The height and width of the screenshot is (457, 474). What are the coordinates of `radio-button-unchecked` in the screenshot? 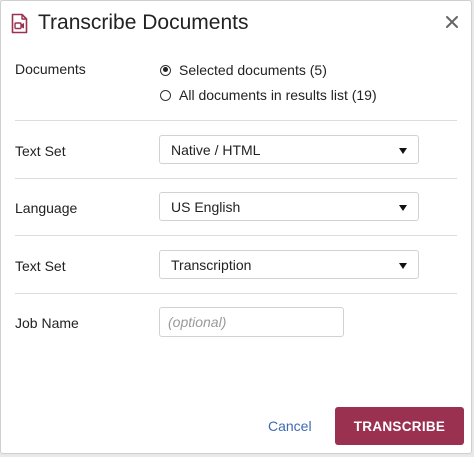 It's located at (165, 95).